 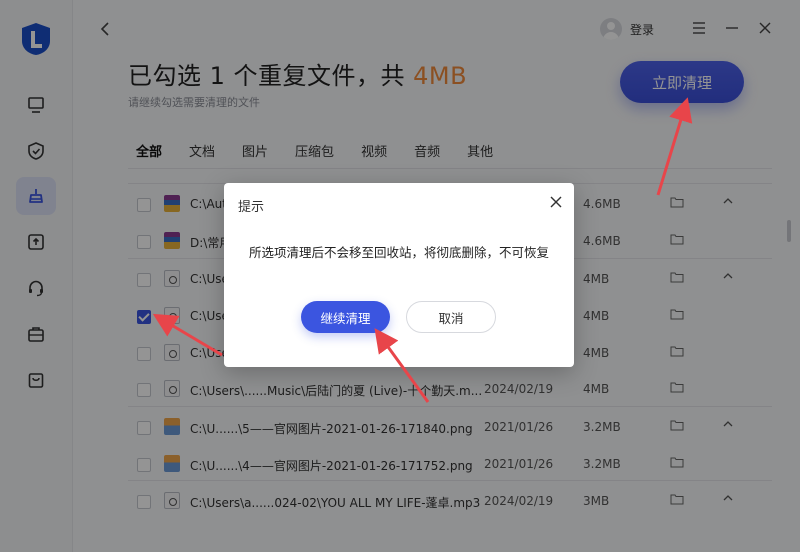 What do you see at coordinates (345, 317) in the screenshot?
I see `continue-clean-button: 继续清理` at bounding box center [345, 317].